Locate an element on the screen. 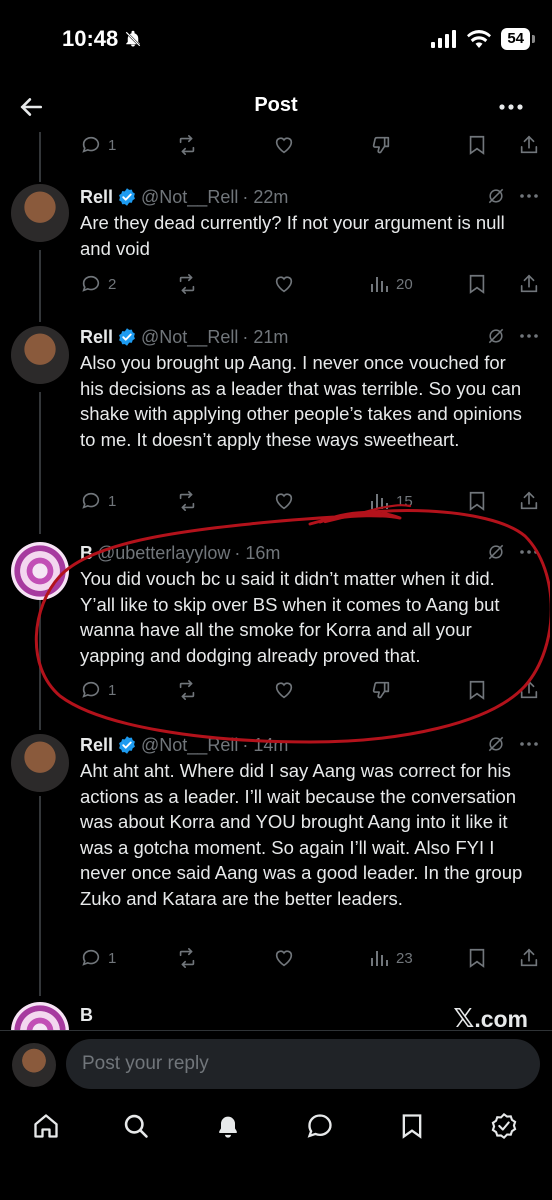 The width and height of the screenshot is (552, 1200). post-header: Post is located at coordinates (276, 106).